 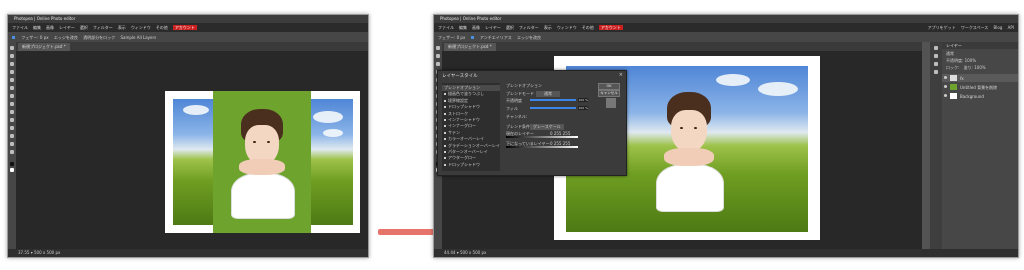 I want to click on style-list-item: アウターグロー, so click(x=460, y=158).